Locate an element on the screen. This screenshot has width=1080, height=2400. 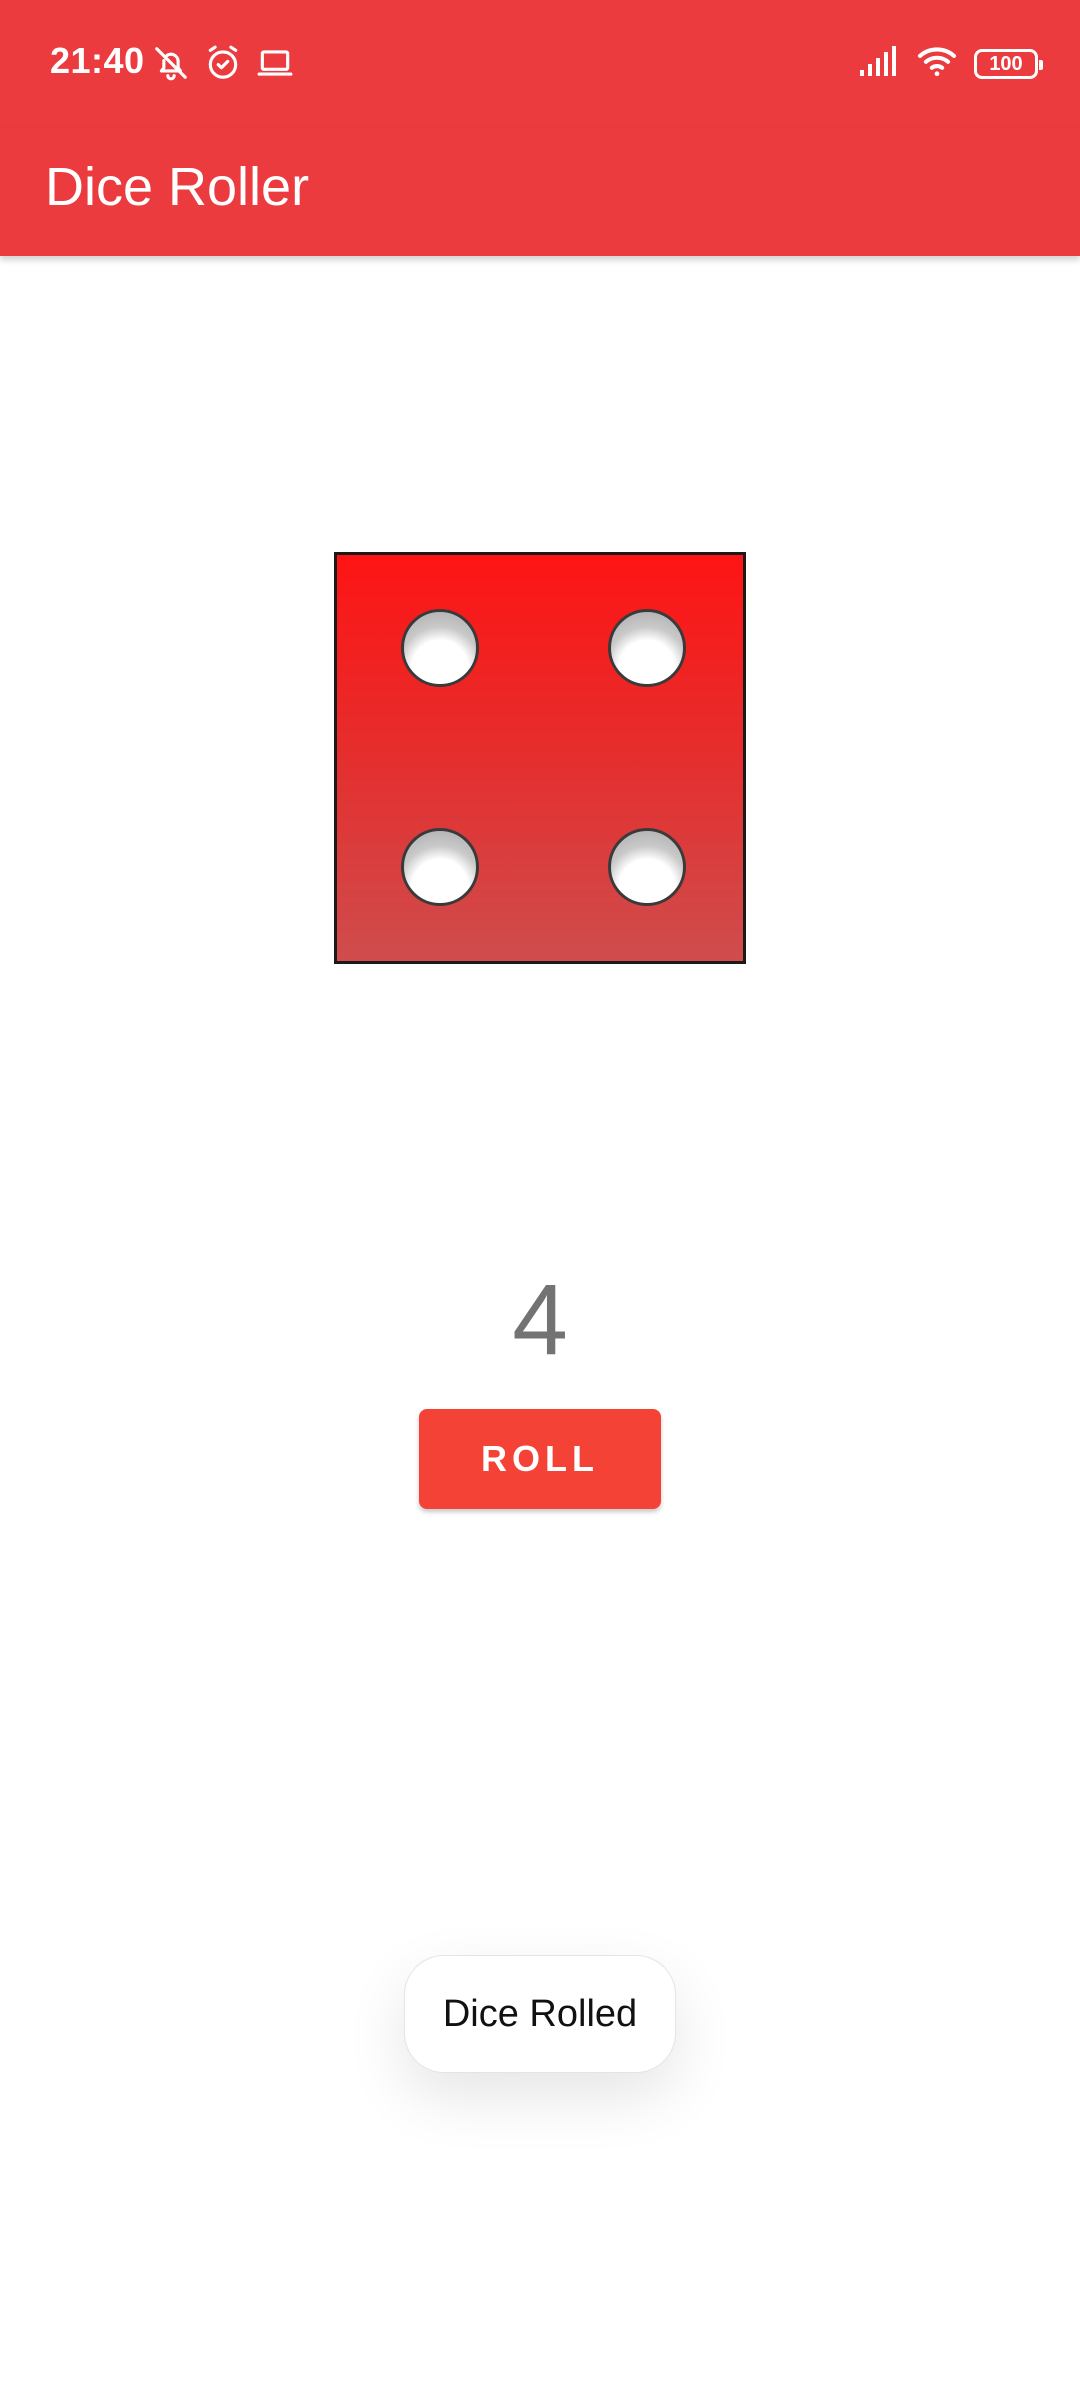
dice-four-icon is located at coordinates (540, 758).